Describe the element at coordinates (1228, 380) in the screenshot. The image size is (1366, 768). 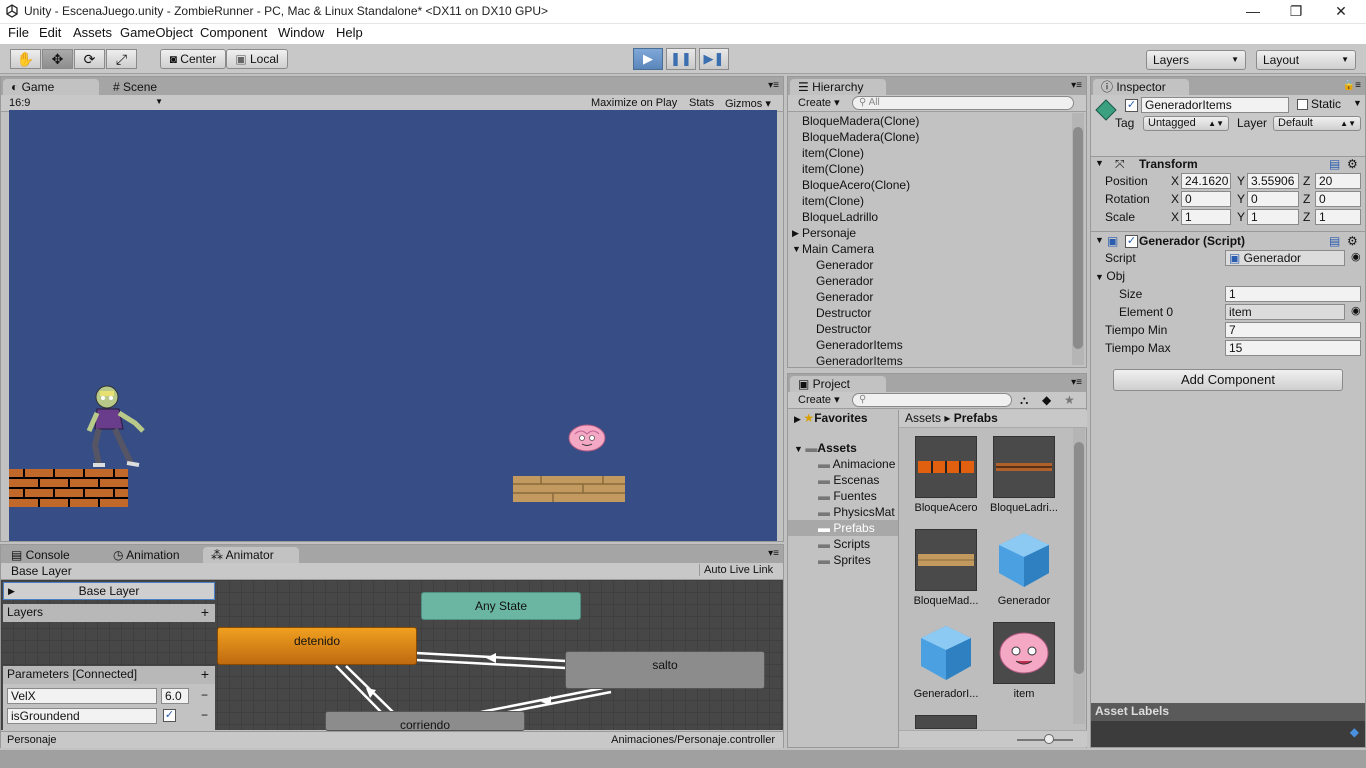
I see `add-component-button: Add Component` at that location.